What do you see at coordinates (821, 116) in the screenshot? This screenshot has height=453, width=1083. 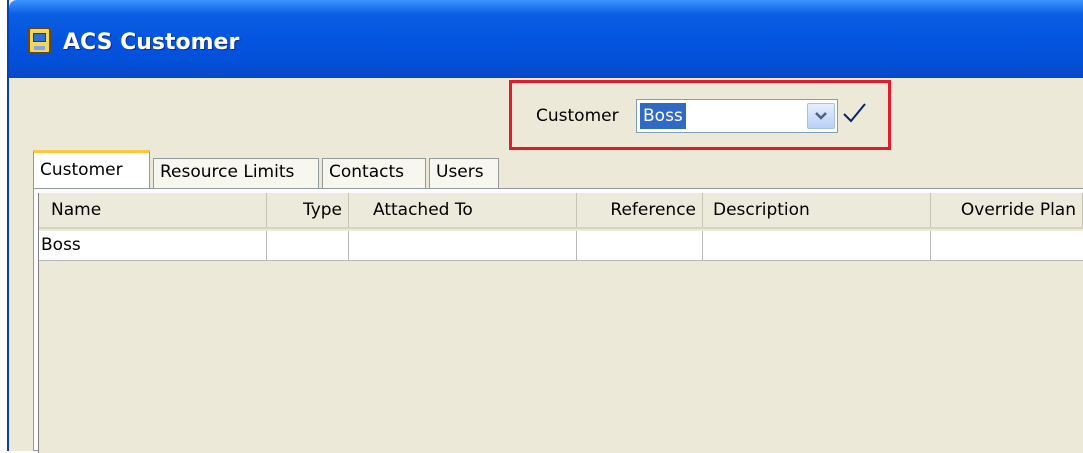 I see `chevron-down-icon` at bounding box center [821, 116].